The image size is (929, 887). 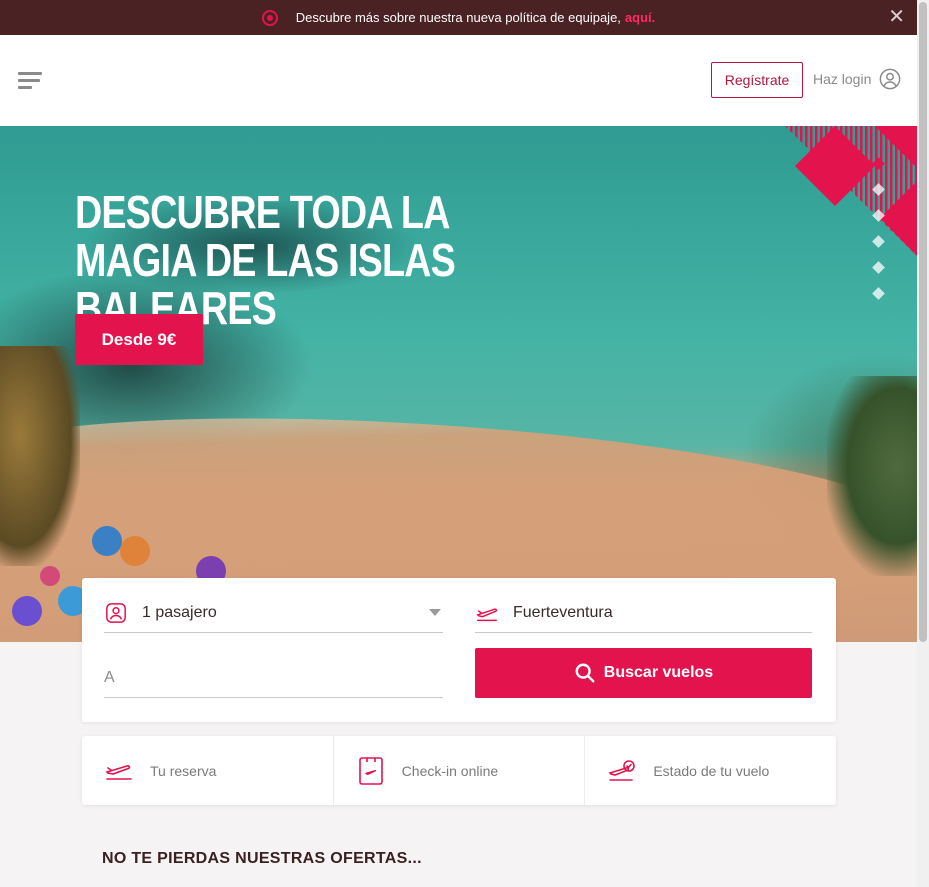 I want to click on quick-link-label: Tu reserva, so click(x=183, y=770).